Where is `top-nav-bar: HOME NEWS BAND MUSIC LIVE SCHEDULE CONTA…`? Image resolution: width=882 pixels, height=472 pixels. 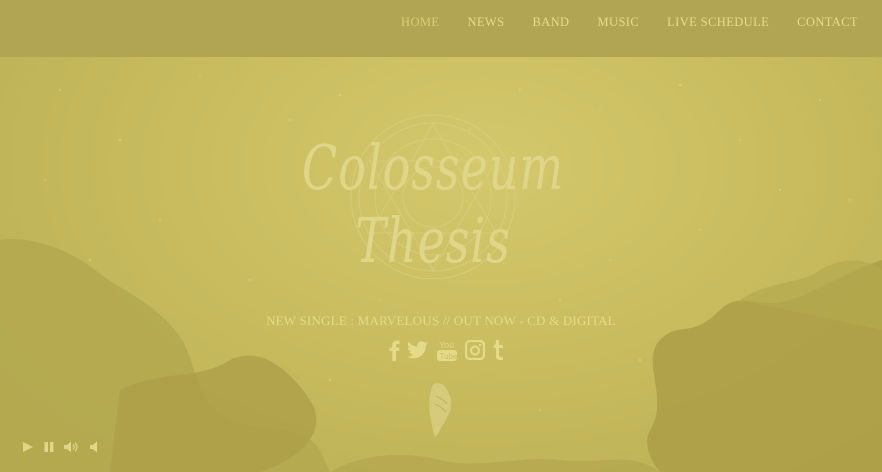
top-nav-bar: HOME NEWS BAND MUSIC LIVE SCHEDULE CONTA… is located at coordinates (441, 28).